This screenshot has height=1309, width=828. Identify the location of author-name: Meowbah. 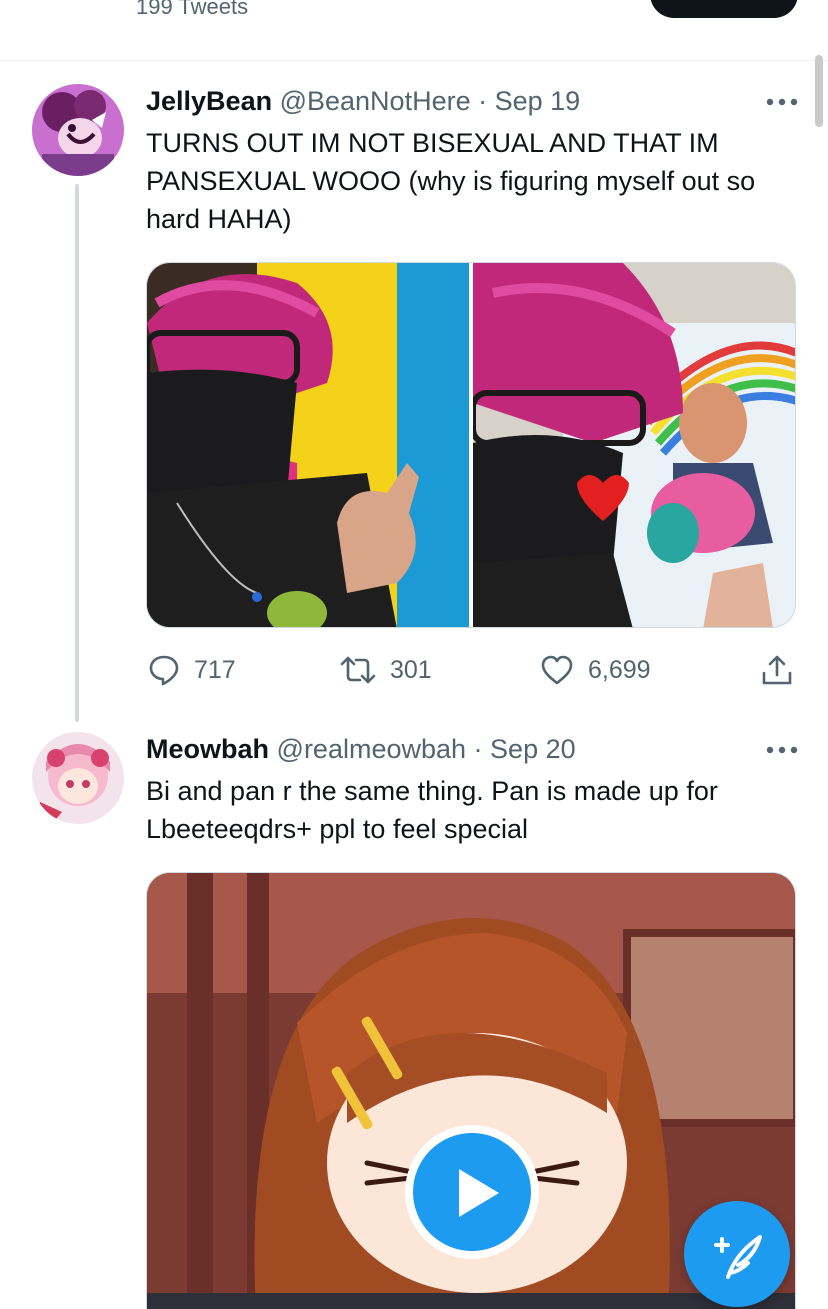
(207, 749).